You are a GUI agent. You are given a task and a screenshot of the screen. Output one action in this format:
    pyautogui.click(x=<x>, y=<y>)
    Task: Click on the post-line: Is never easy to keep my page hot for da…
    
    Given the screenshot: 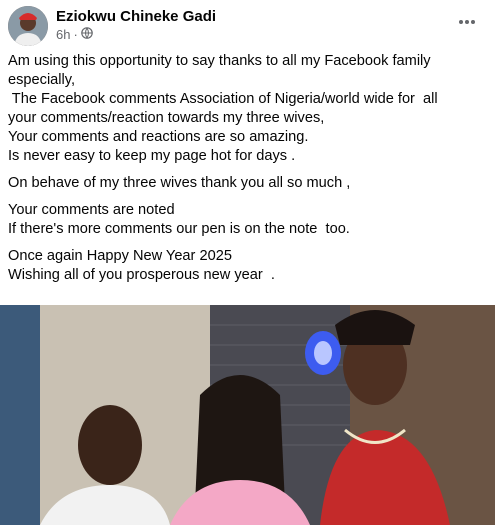 What is the action you would take?
    pyautogui.click(x=152, y=156)
    